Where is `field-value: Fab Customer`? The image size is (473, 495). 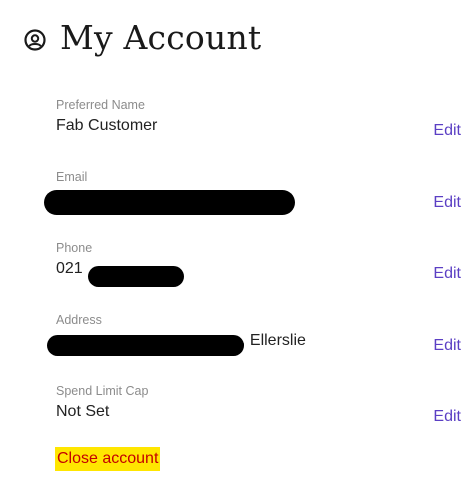
field-value: Fab Customer is located at coordinates (107, 125).